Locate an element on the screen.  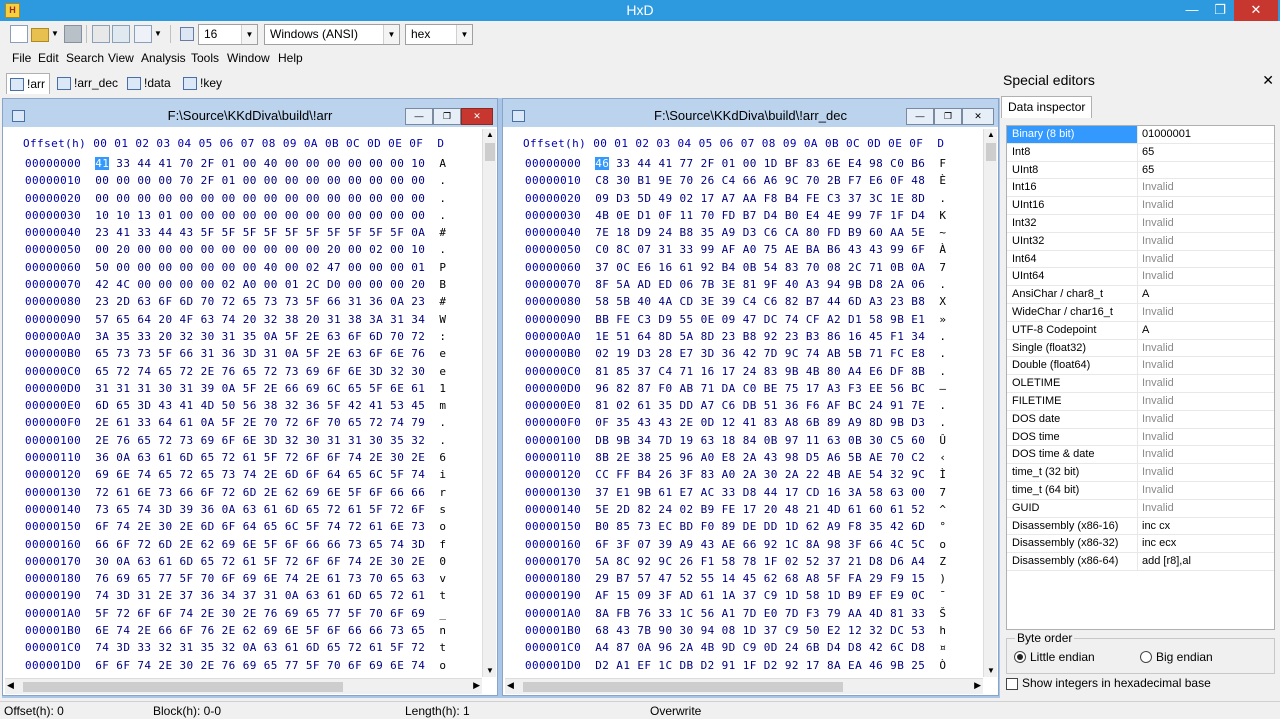
row-ascii: 0 is located at coordinates (442, 561).